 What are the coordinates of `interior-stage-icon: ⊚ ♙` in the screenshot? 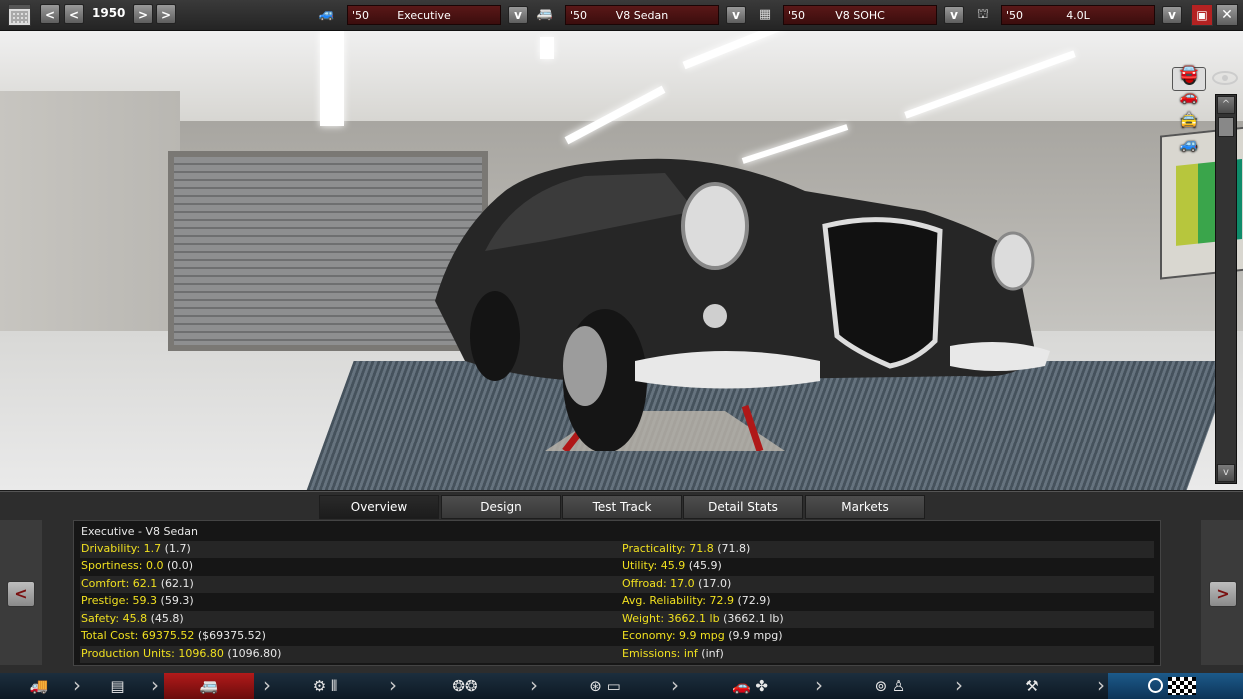 It's located at (890, 686).